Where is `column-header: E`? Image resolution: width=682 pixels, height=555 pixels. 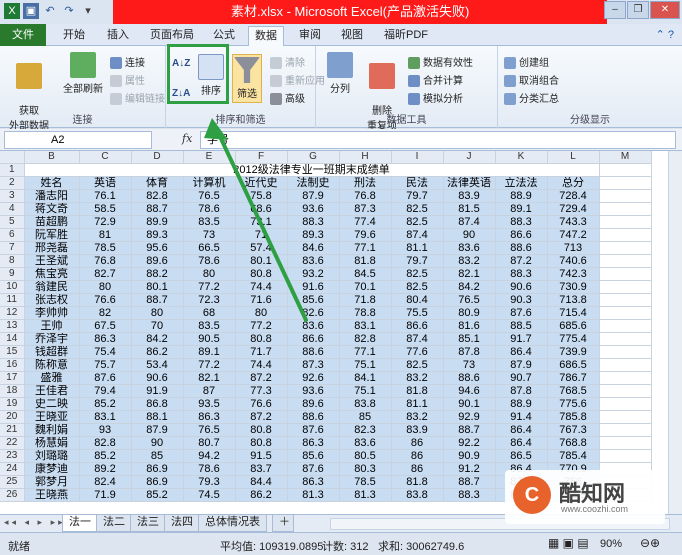
column-header: E is located at coordinates (209, 158).